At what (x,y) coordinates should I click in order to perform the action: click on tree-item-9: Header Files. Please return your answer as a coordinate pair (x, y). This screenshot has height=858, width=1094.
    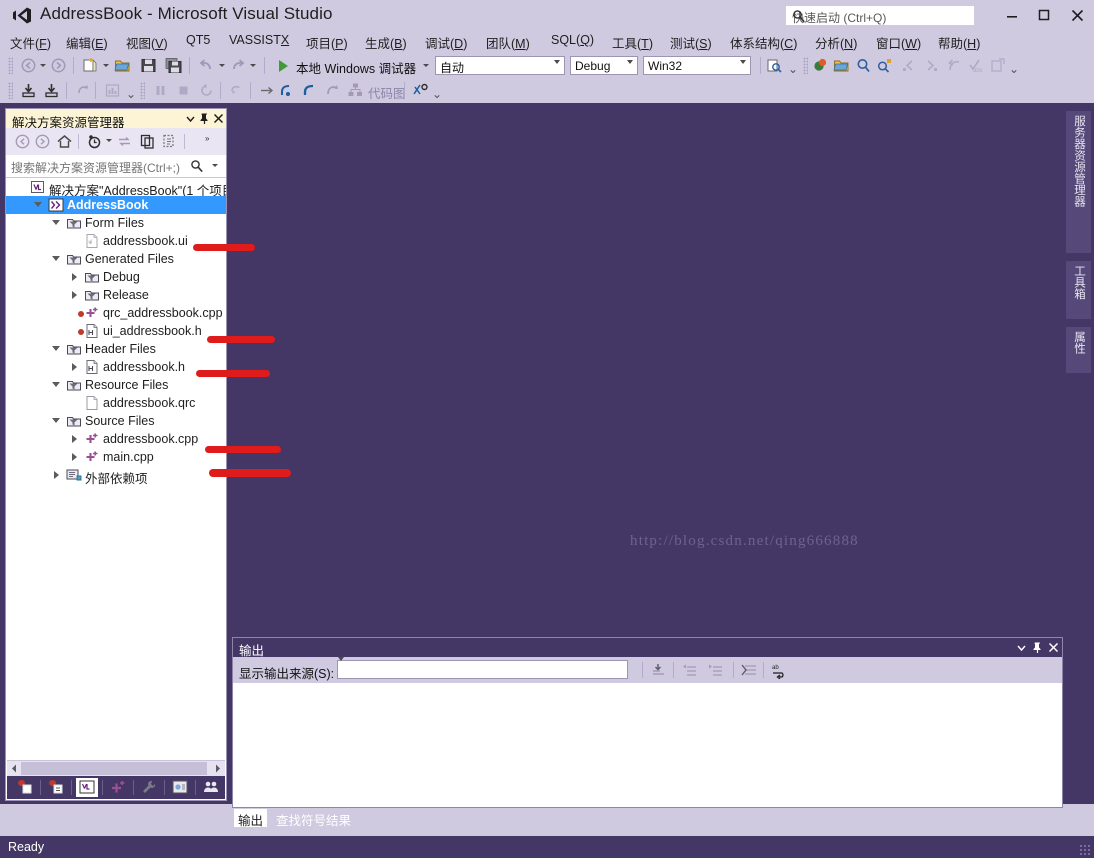
    Looking at the image, I should click on (116, 349).